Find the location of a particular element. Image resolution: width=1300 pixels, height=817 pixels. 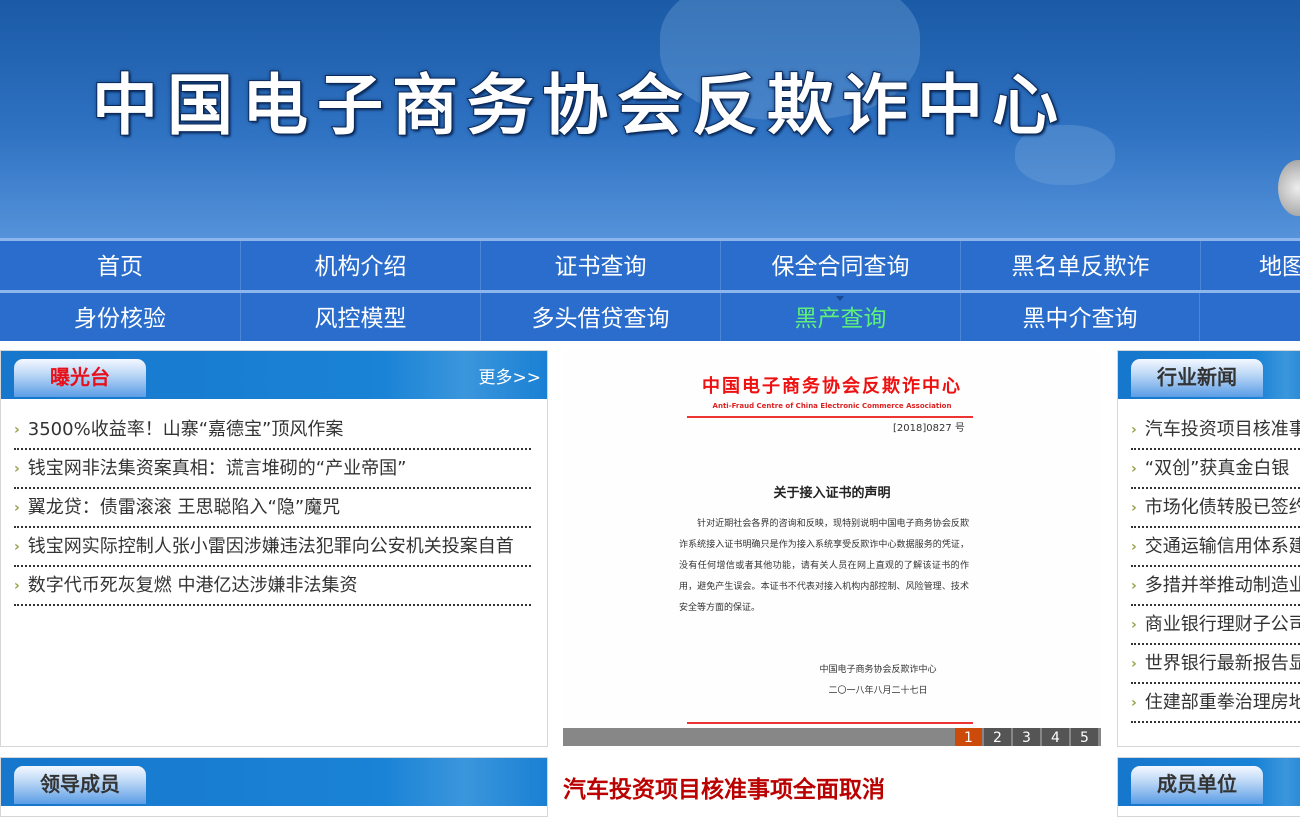

headline-link: 汽车投资项目核准事项全面取消 is located at coordinates (724, 787).